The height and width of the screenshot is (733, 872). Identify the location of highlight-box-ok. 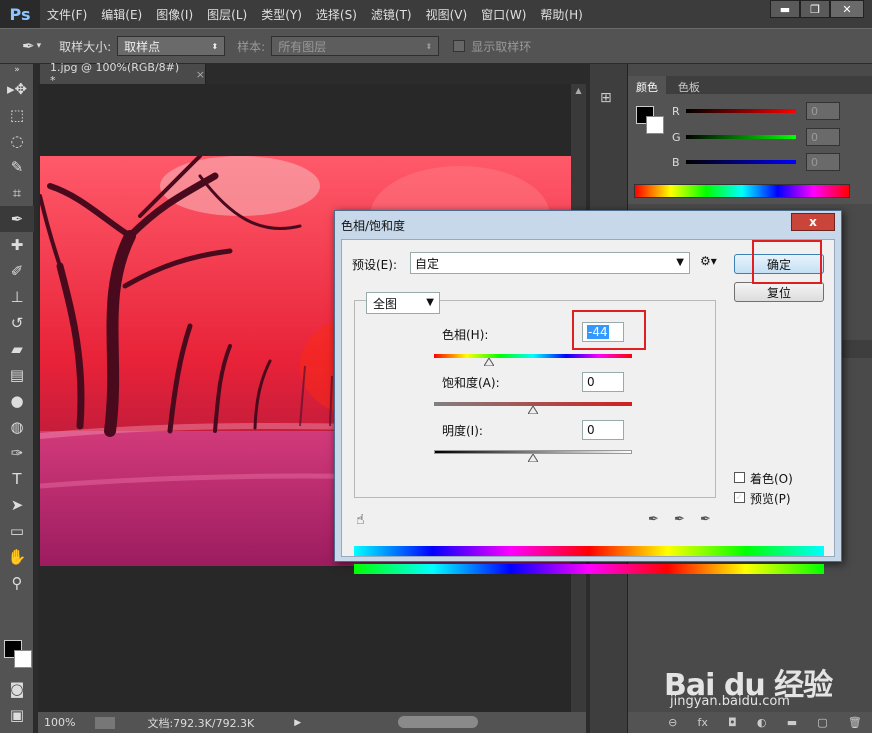
(787, 262).